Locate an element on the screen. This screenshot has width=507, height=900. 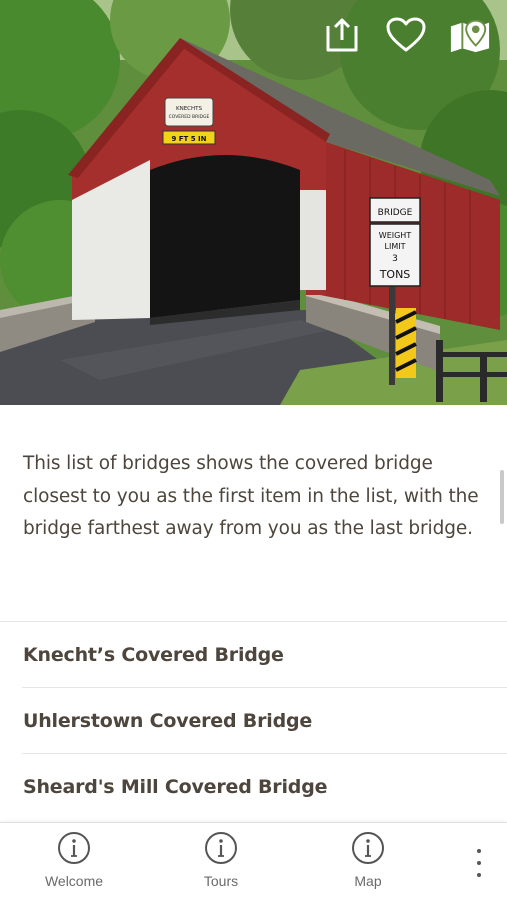
list-item: Knecht’s Covered Bridge is located at coordinates (253, 654).